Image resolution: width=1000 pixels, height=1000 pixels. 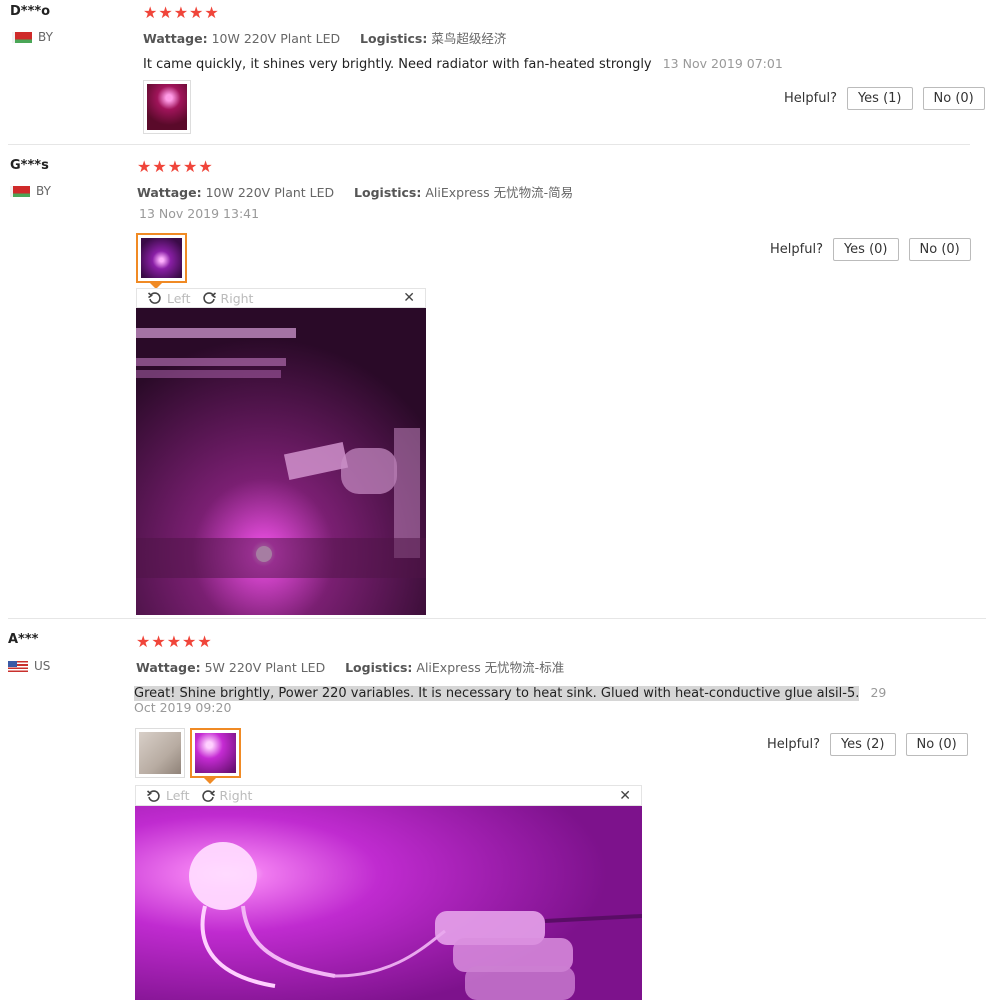 What do you see at coordinates (865, 249) in the screenshot?
I see `helpful-yes-button: Yes (0)` at bounding box center [865, 249].